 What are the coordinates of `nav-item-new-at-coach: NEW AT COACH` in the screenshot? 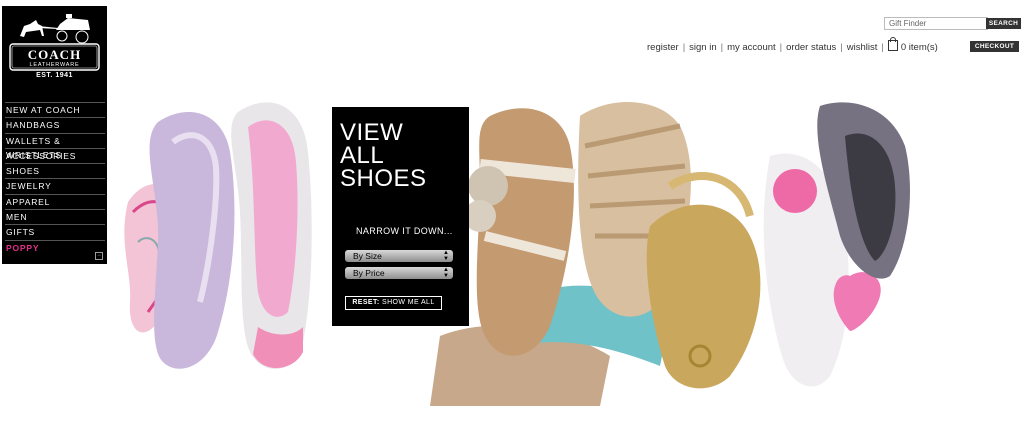 It's located at (55, 109).